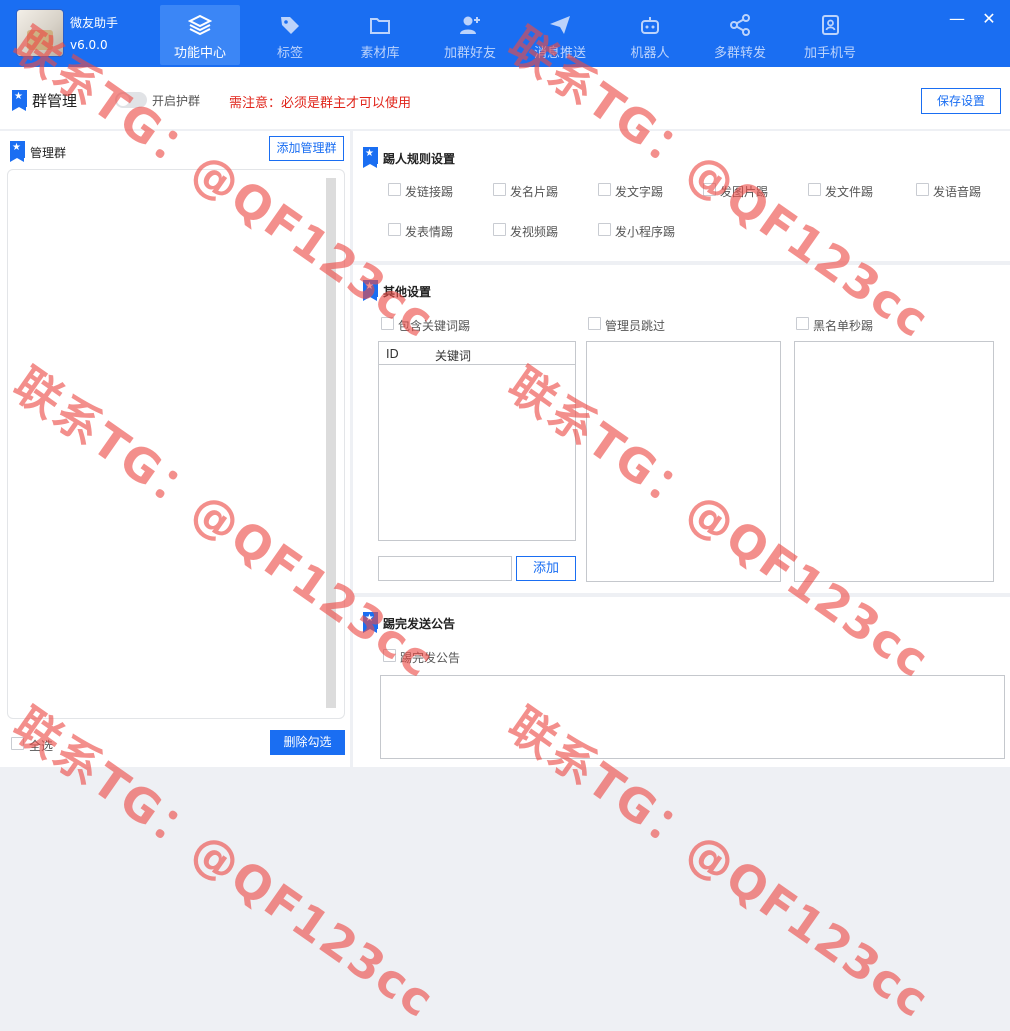 This screenshot has height=1031, width=1010. What do you see at coordinates (290, 25) in the screenshot?
I see `tag-icon` at bounding box center [290, 25].